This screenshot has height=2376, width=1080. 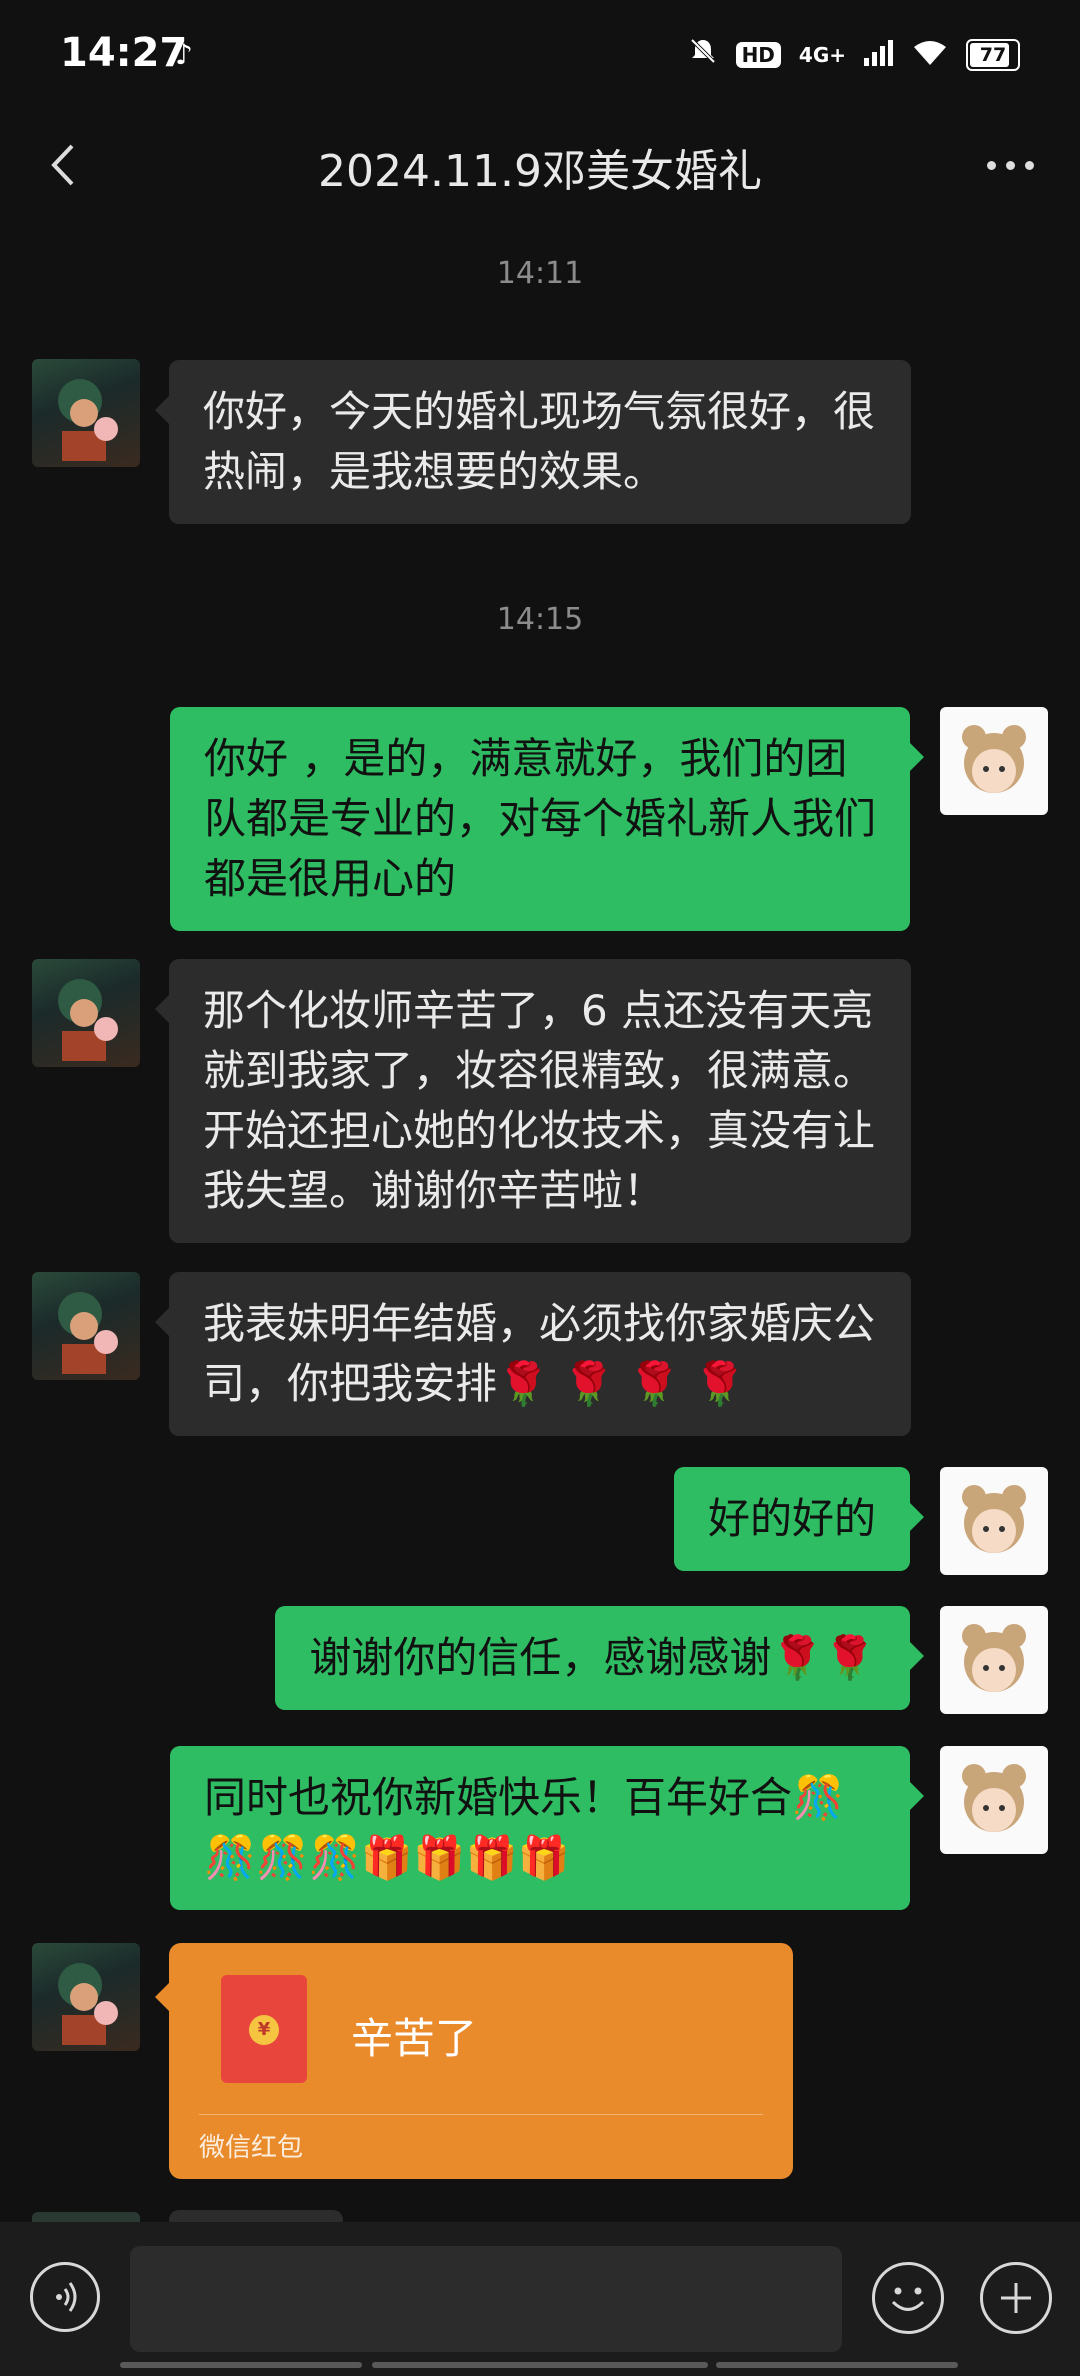 I want to click on plus-icon, so click(x=1016, y=2298).